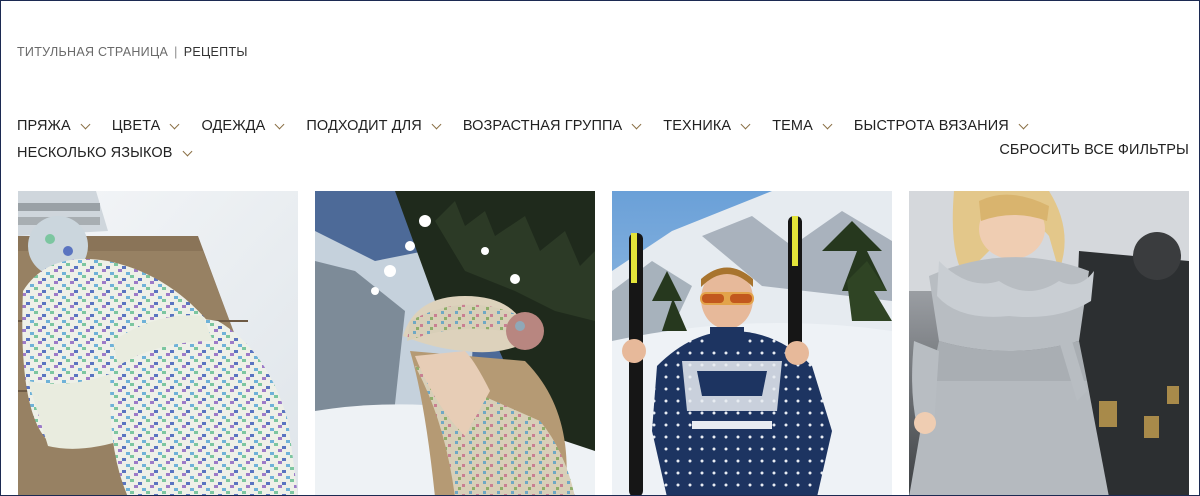  What do you see at coordinates (233, 126) in the screenshot?
I see `filter-label: ОДЕЖДА` at bounding box center [233, 126].